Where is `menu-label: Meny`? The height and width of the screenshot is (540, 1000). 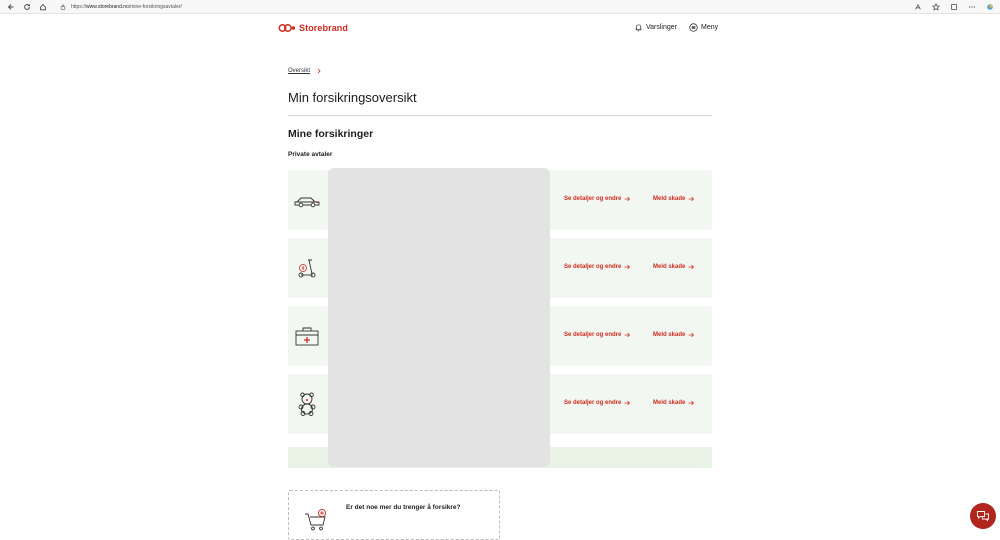
menu-label: Meny is located at coordinates (710, 27).